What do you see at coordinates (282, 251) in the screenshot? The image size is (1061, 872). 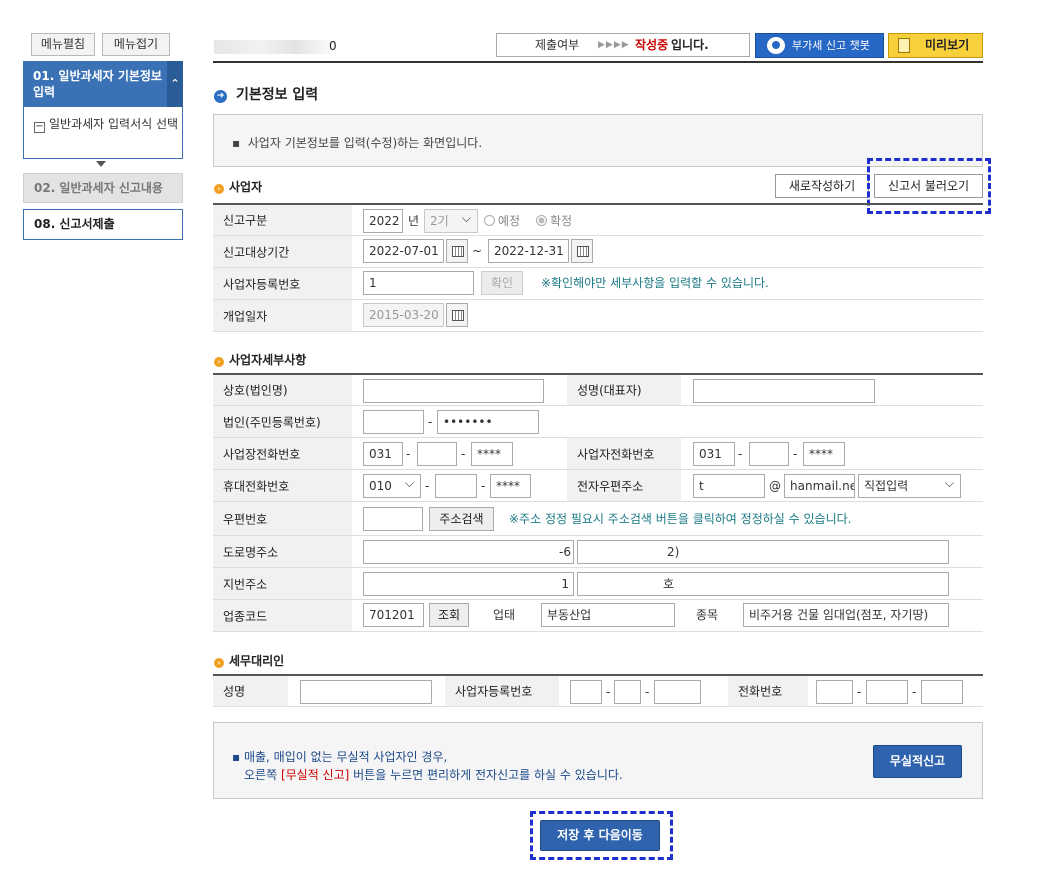 I see `report-period-label: 신고대상기간` at bounding box center [282, 251].